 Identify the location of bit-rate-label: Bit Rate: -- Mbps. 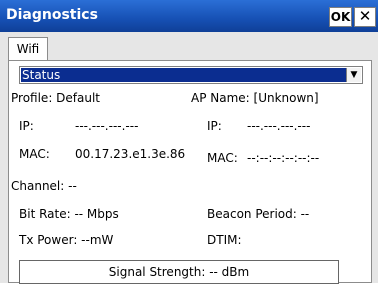
(69, 214).